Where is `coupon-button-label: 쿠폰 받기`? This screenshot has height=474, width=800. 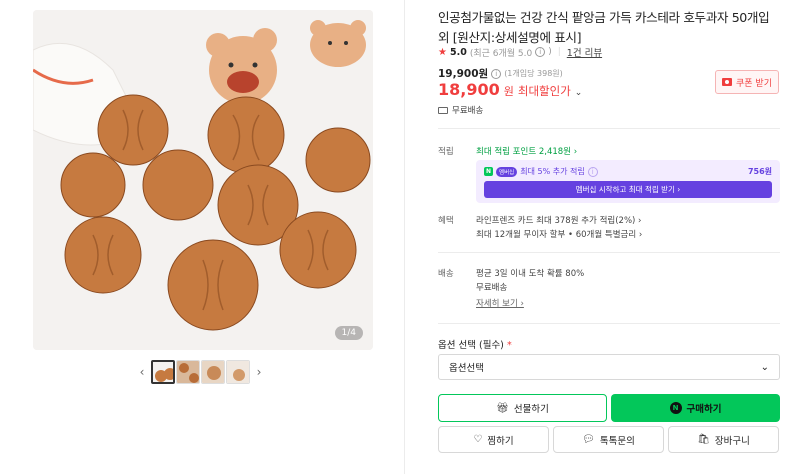 coupon-button-label: 쿠폰 받기 is located at coordinates (754, 83).